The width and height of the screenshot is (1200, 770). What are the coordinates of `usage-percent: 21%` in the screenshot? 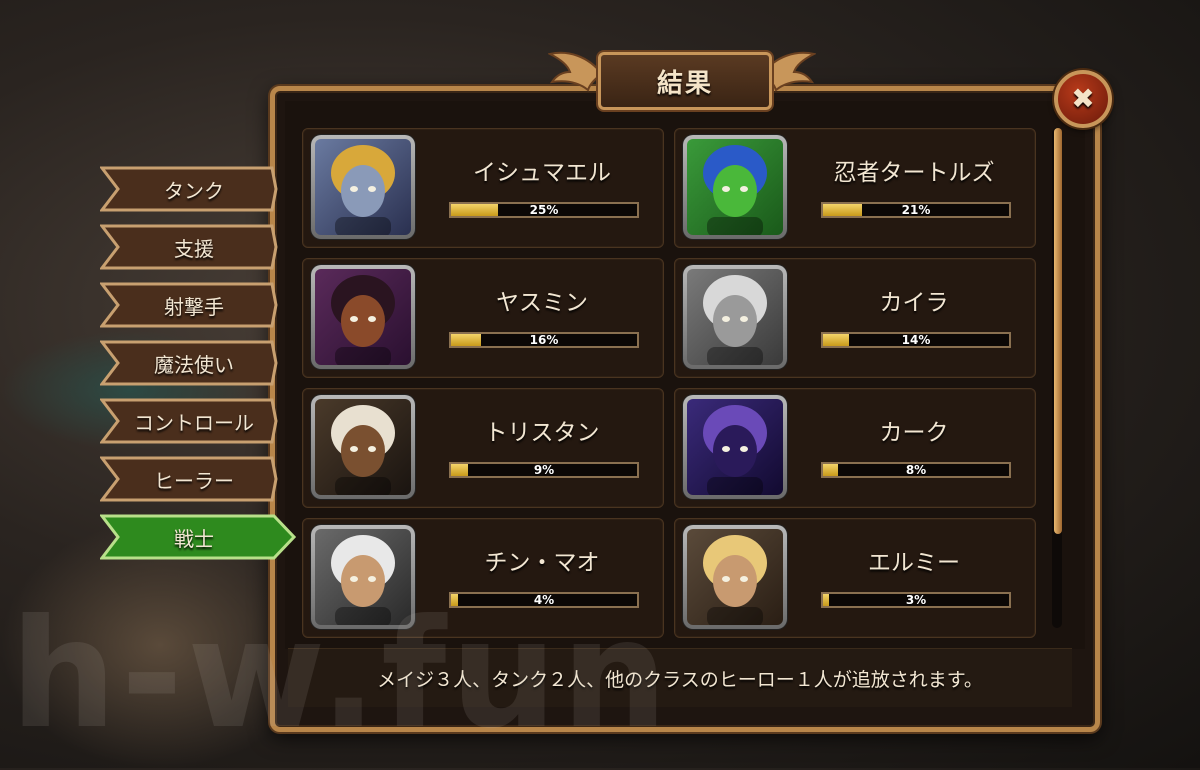 It's located at (916, 210).